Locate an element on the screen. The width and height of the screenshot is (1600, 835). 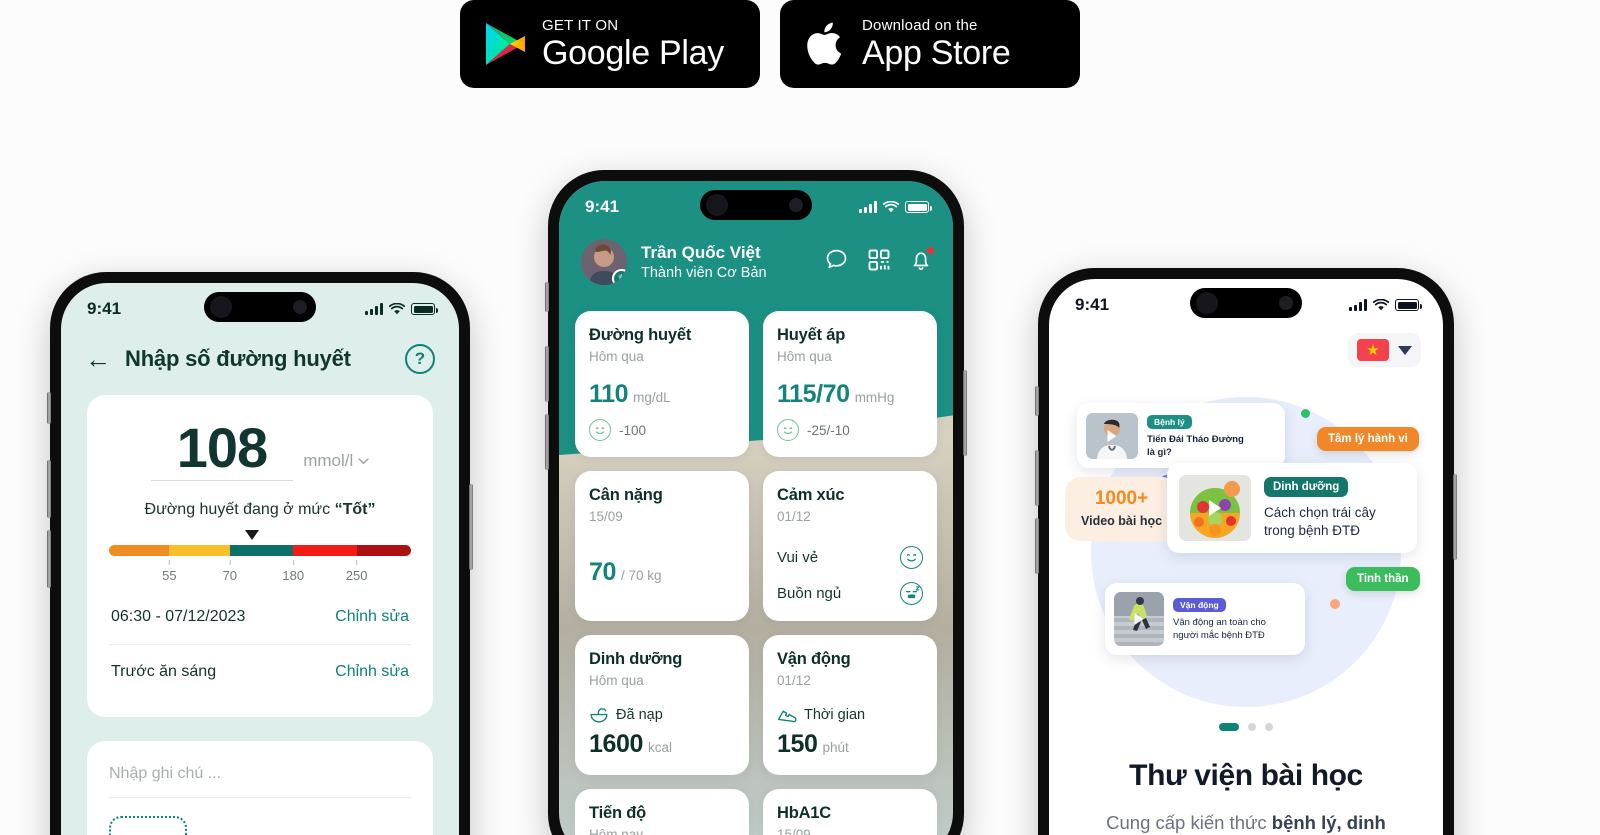
metric-card-blood-glucose: Đường huyết Hôm qua 110 mg/dL -100 is located at coordinates (662, 384).